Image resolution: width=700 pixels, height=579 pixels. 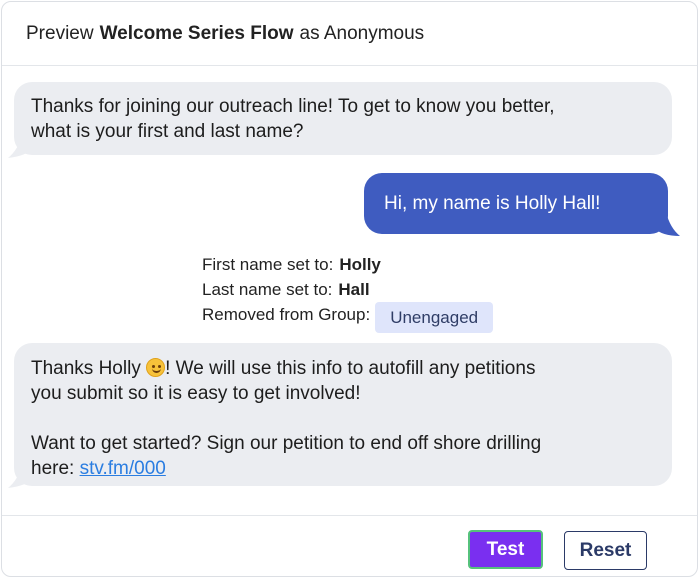 What do you see at coordinates (360, 264) in the screenshot?
I see `event-value: Holly` at bounding box center [360, 264].